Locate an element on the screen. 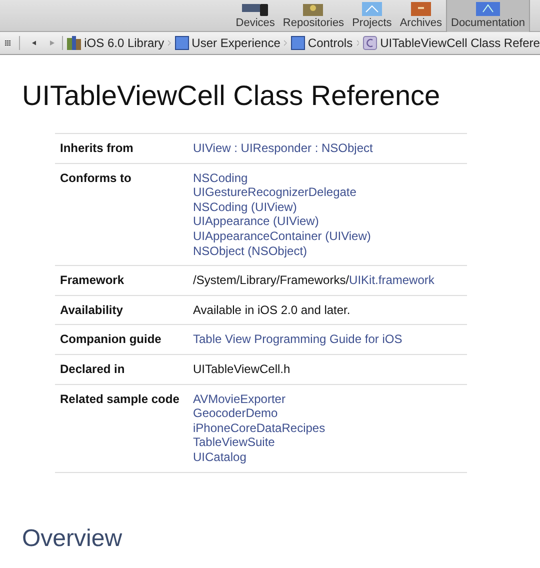 This screenshot has height=568, width=540. toolbar-tab: Documentation is located at coordinates (488, 16).